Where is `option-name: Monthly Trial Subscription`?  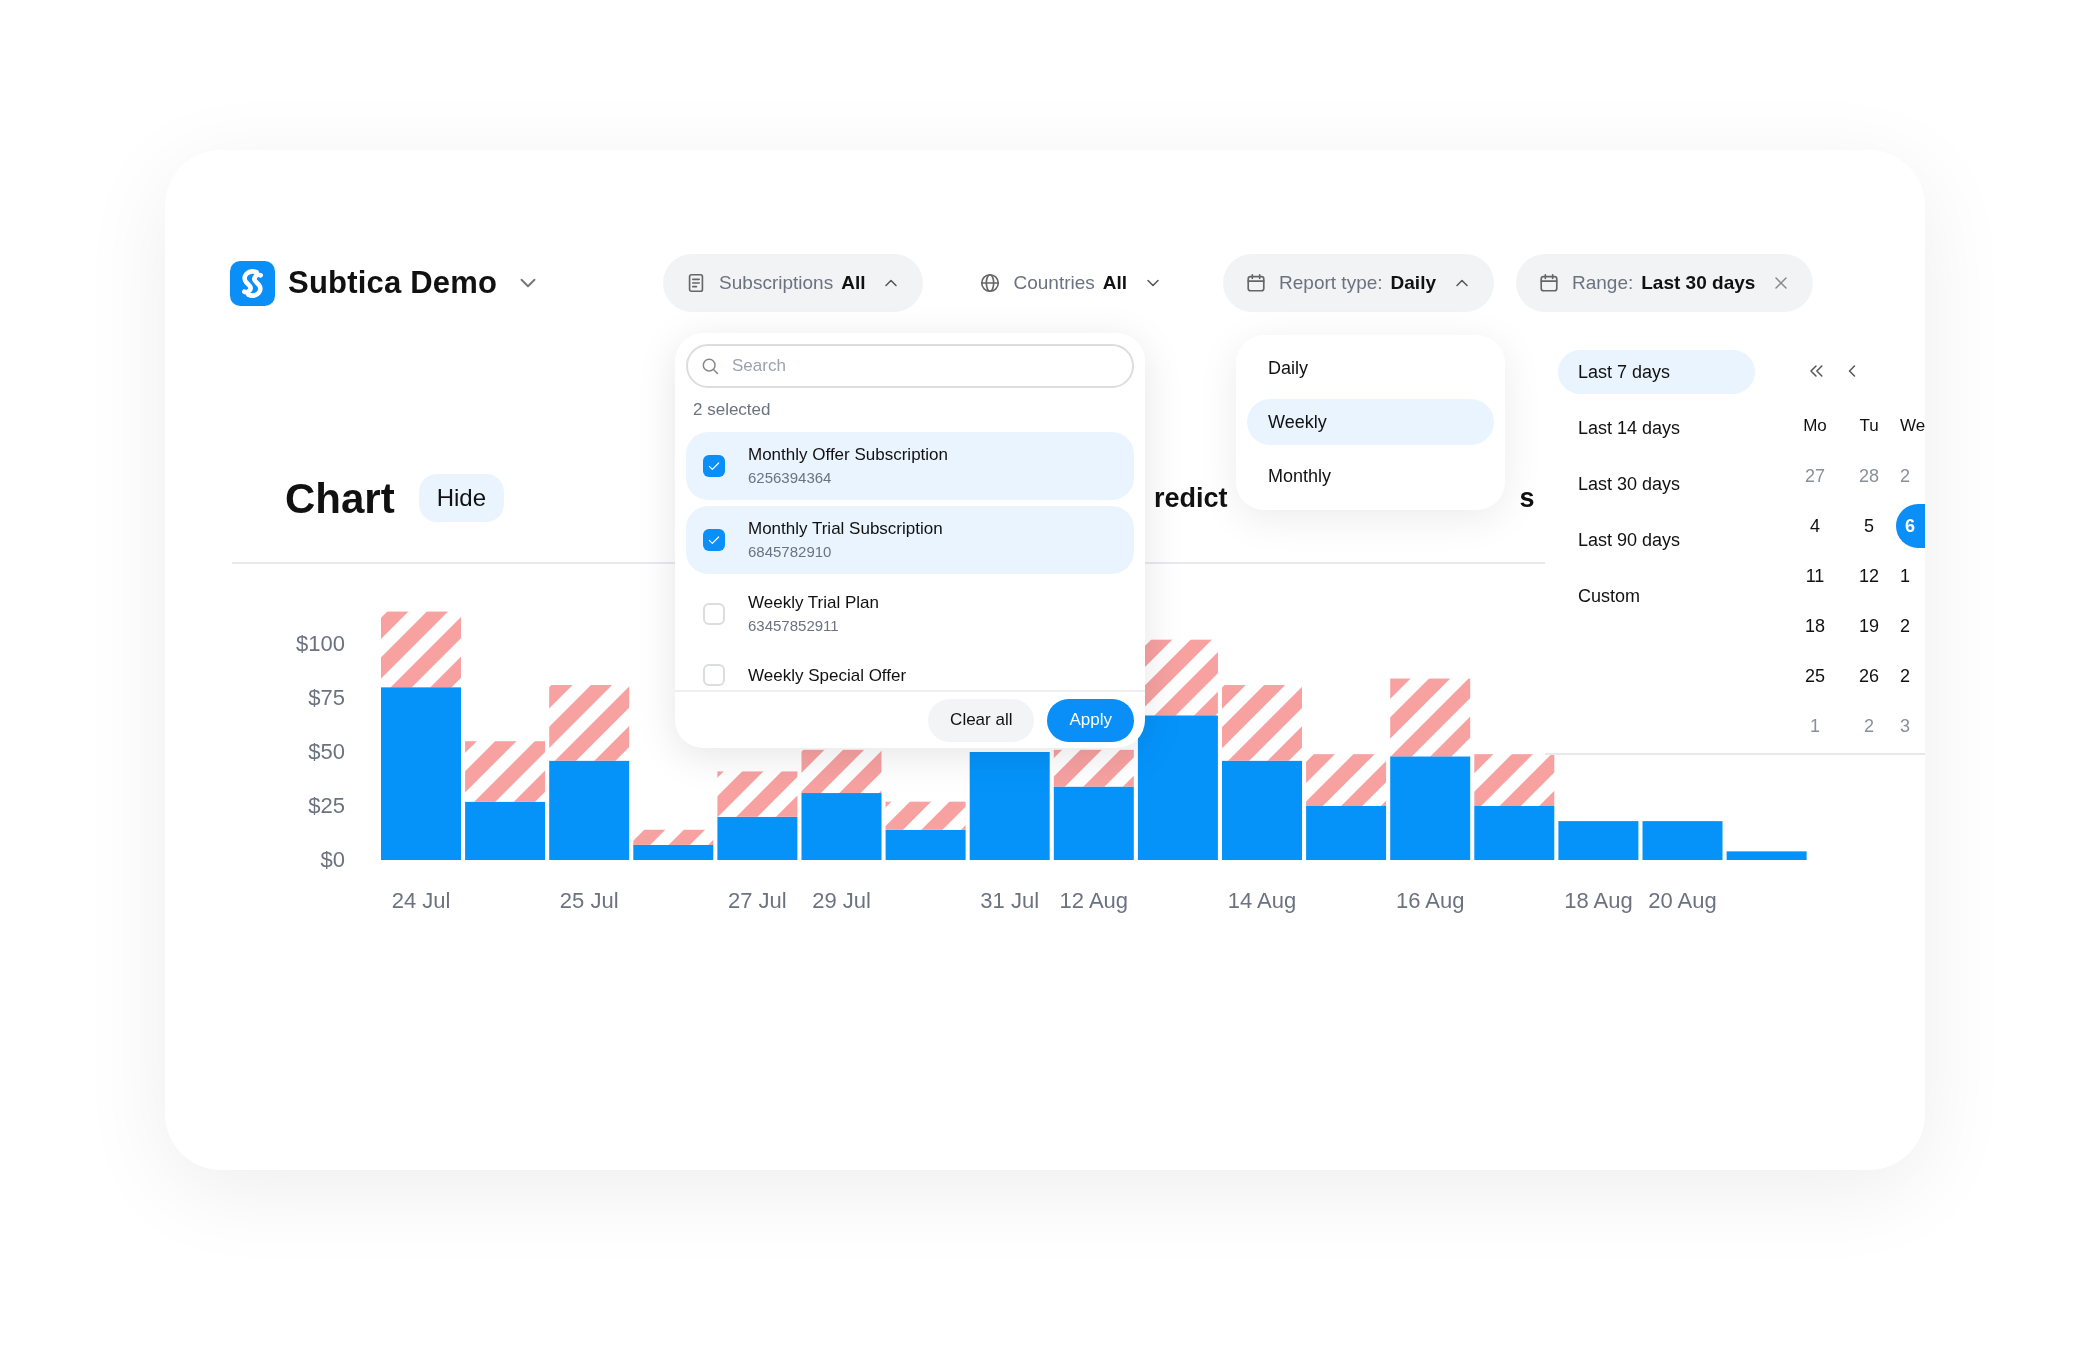
option-name: Monthly Trial Subscription is located at coordinates (845, 529).